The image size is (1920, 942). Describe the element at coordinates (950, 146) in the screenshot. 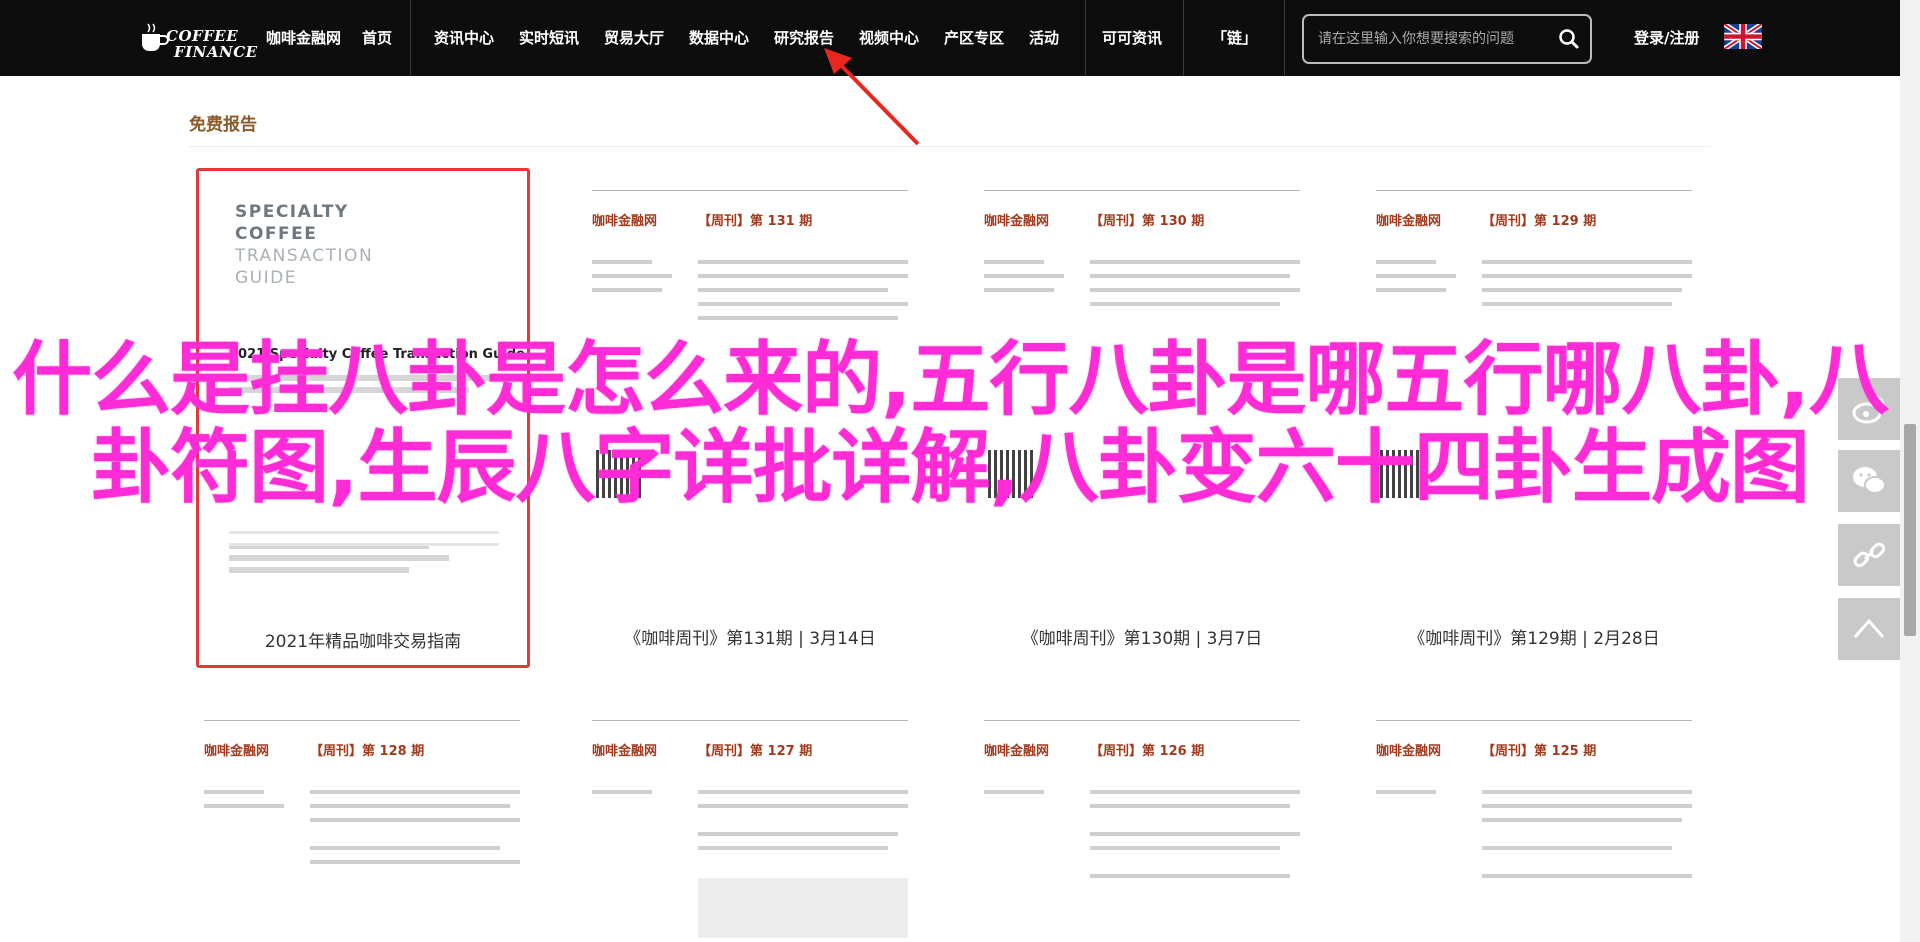

I see `section-divider` at that location.